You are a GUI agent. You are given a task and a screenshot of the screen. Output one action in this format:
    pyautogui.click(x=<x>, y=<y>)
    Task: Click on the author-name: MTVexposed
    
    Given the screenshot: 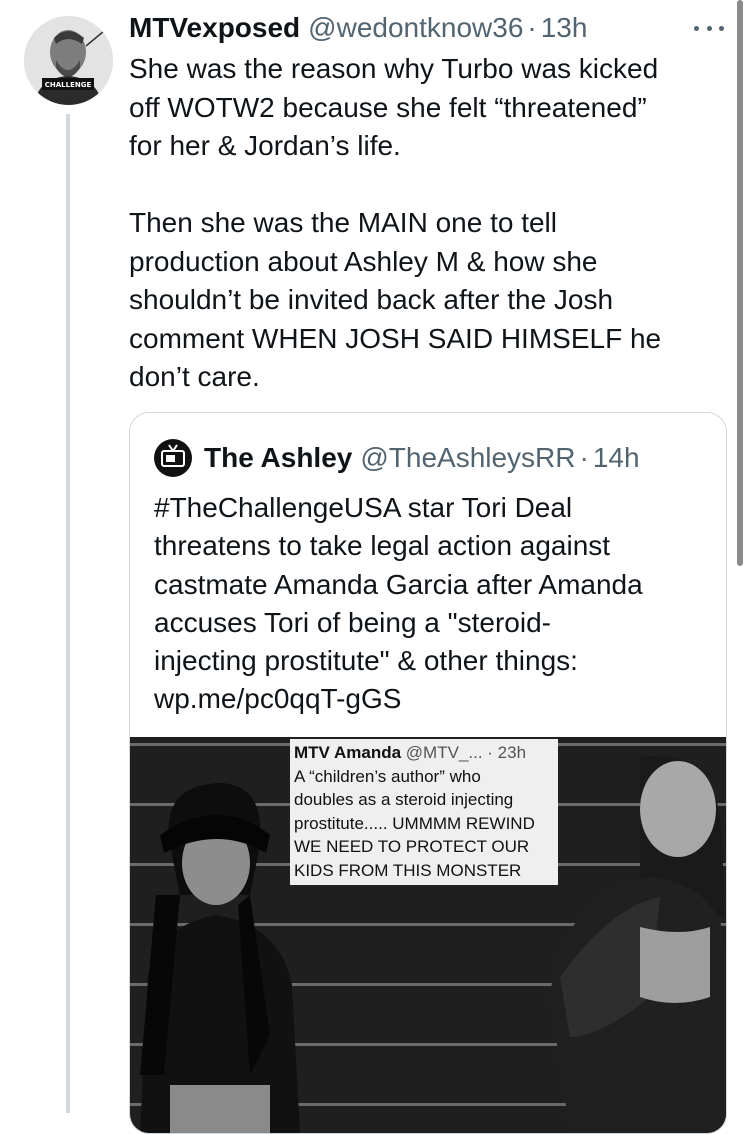 What is the action you would take?
    pyautogui.click(x=214, y=28)
    